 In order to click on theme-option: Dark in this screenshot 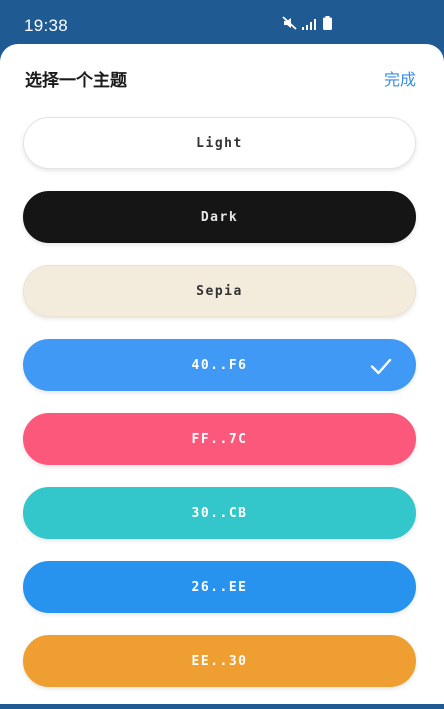, I will do `click(219, 217)`.